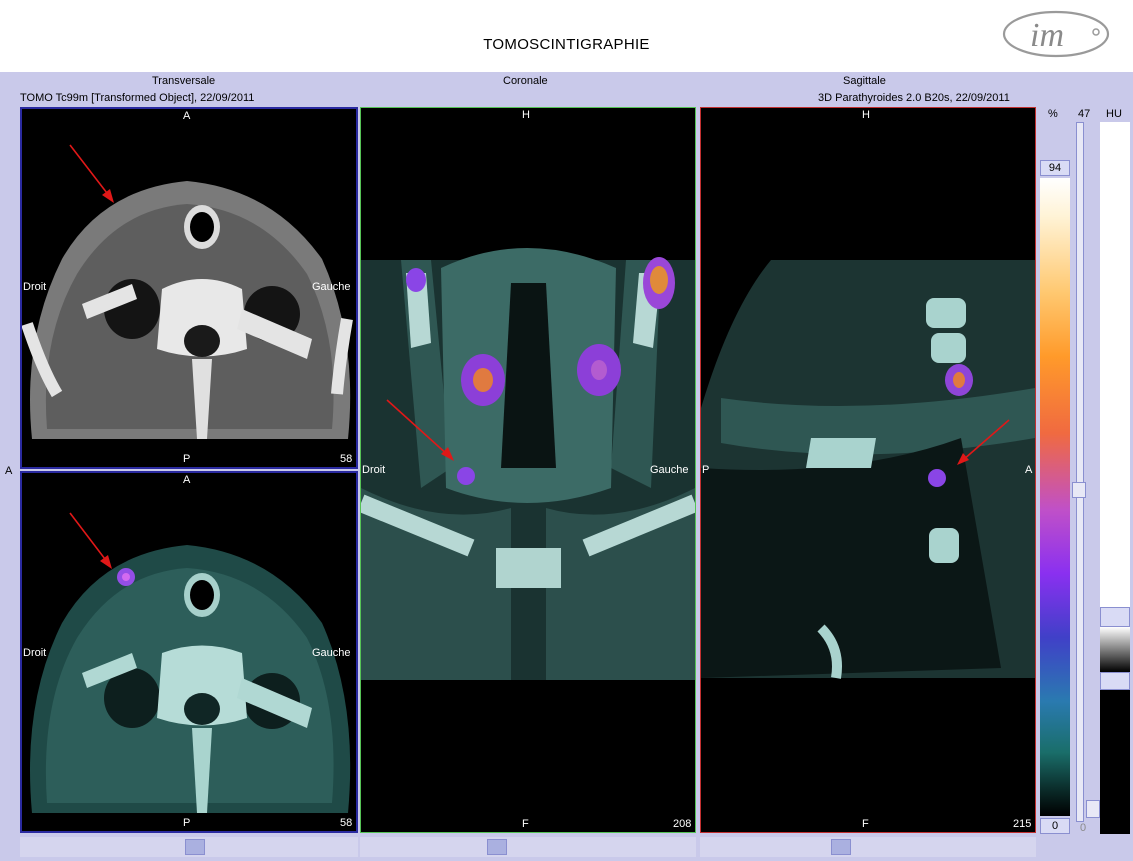 The height and width of the screenshot is (861, 1133). What do you see at coordinates (1055, 168) in the screenshot?
I see `colorbar-max-field: 94` at bounding box center [1055, 168].